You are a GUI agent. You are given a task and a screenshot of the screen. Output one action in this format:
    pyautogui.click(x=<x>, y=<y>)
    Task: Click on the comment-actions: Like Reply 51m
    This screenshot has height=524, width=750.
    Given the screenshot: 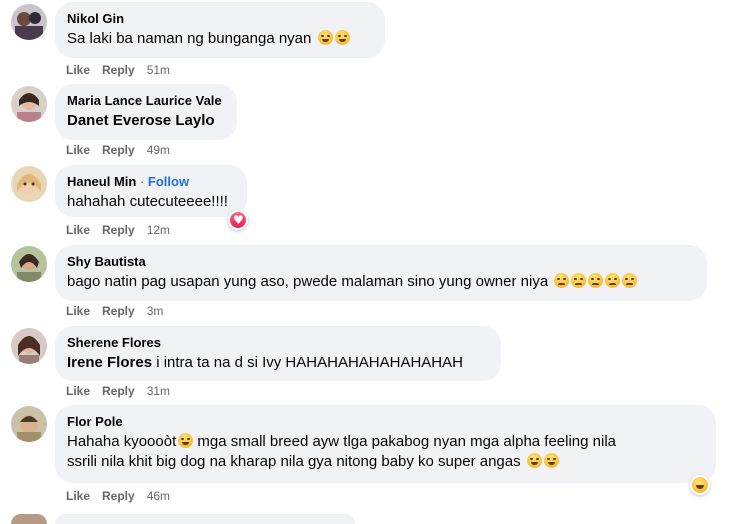 What is the action you would take?
    pyautogui.click(x=118, y=70)
    